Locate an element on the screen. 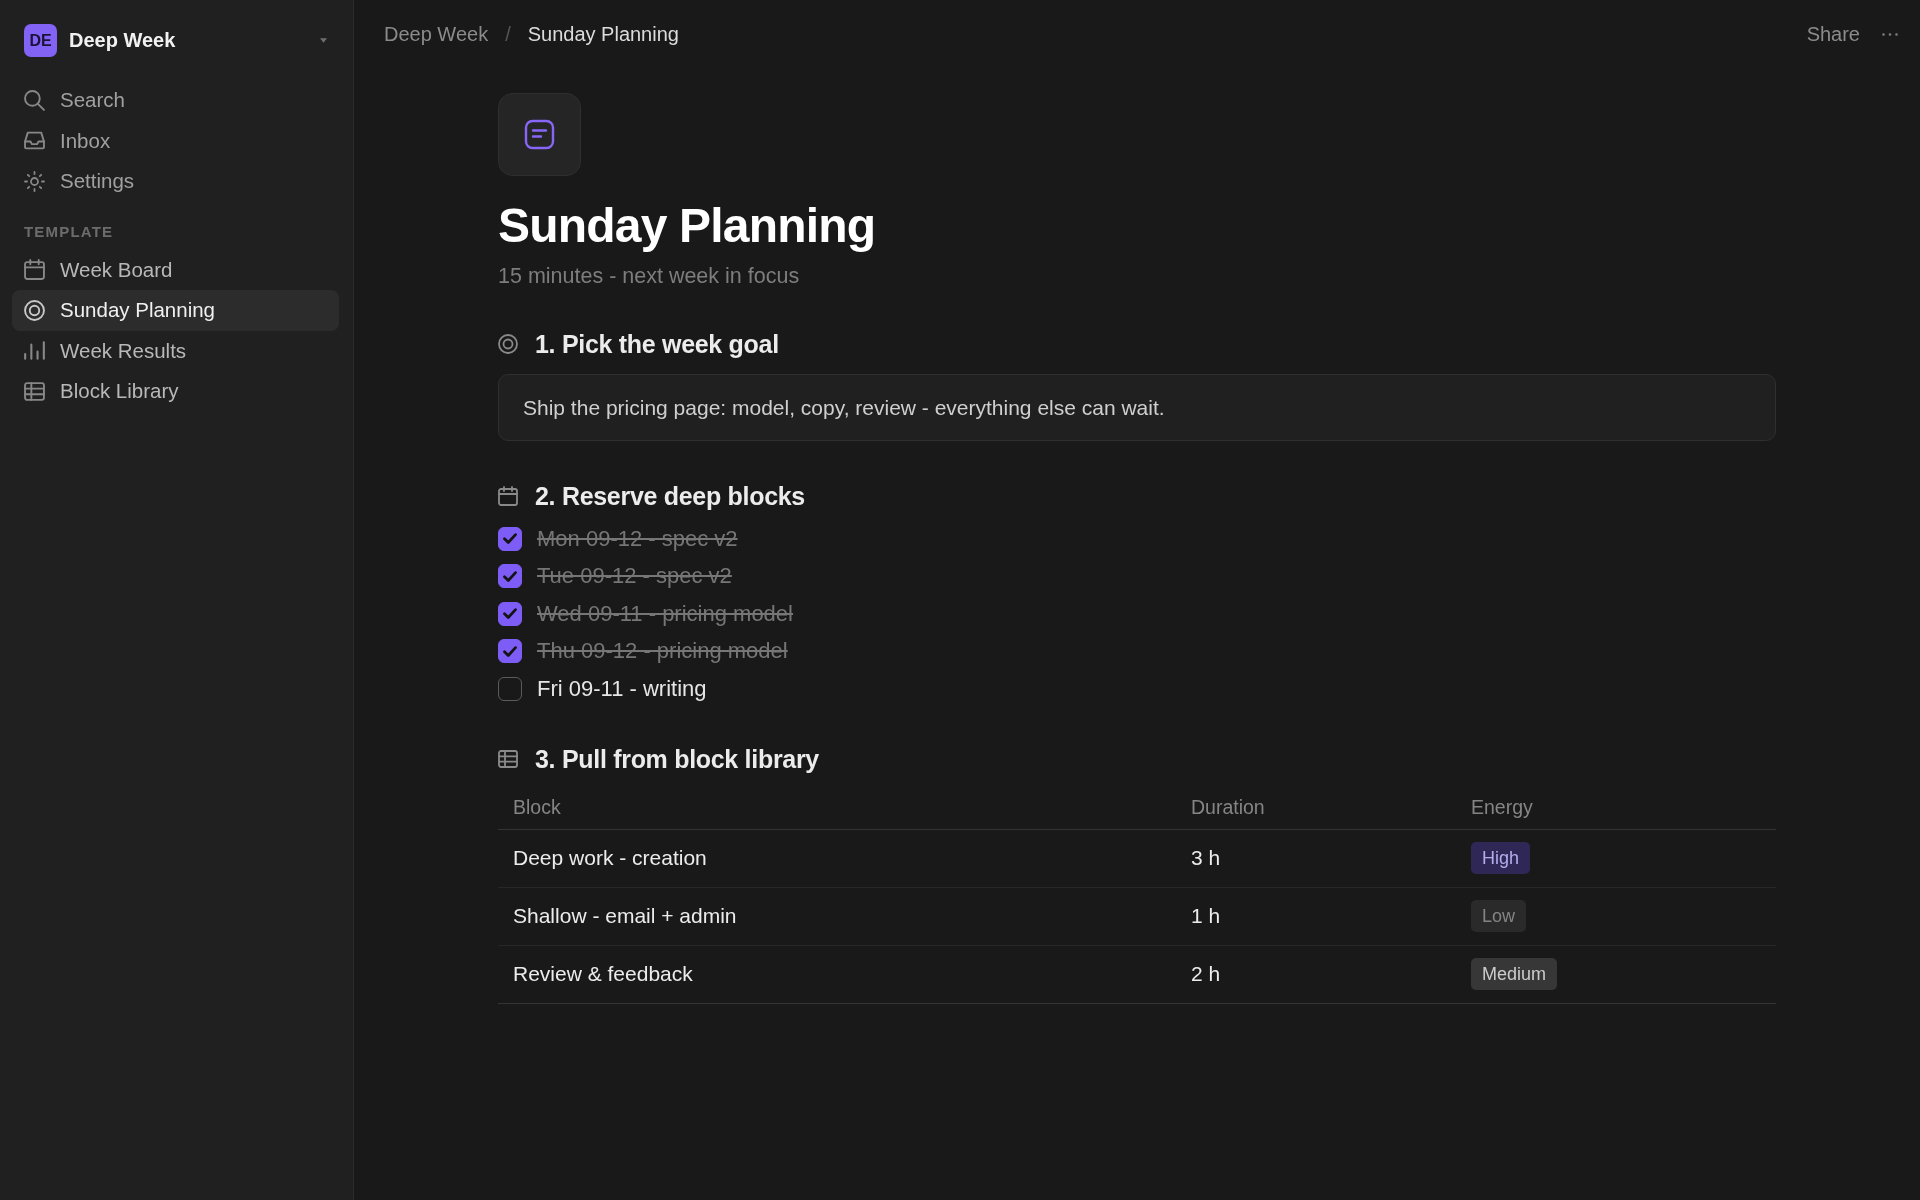 The height and width of the screenshot is (1200, 1920). settings-icon is located at coordinates (34, 181).